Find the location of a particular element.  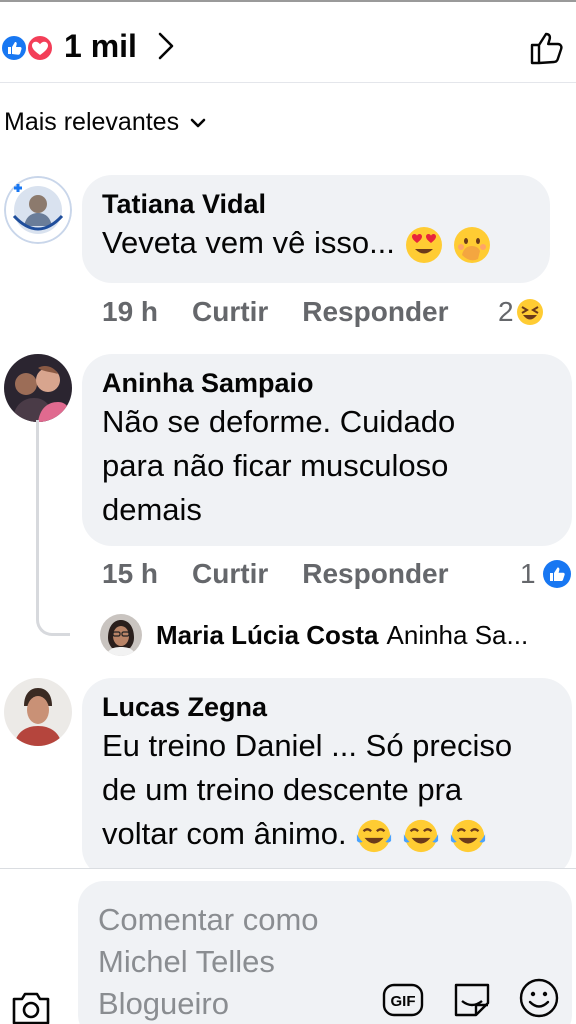

top-edge is located at coordinates (288, 1).